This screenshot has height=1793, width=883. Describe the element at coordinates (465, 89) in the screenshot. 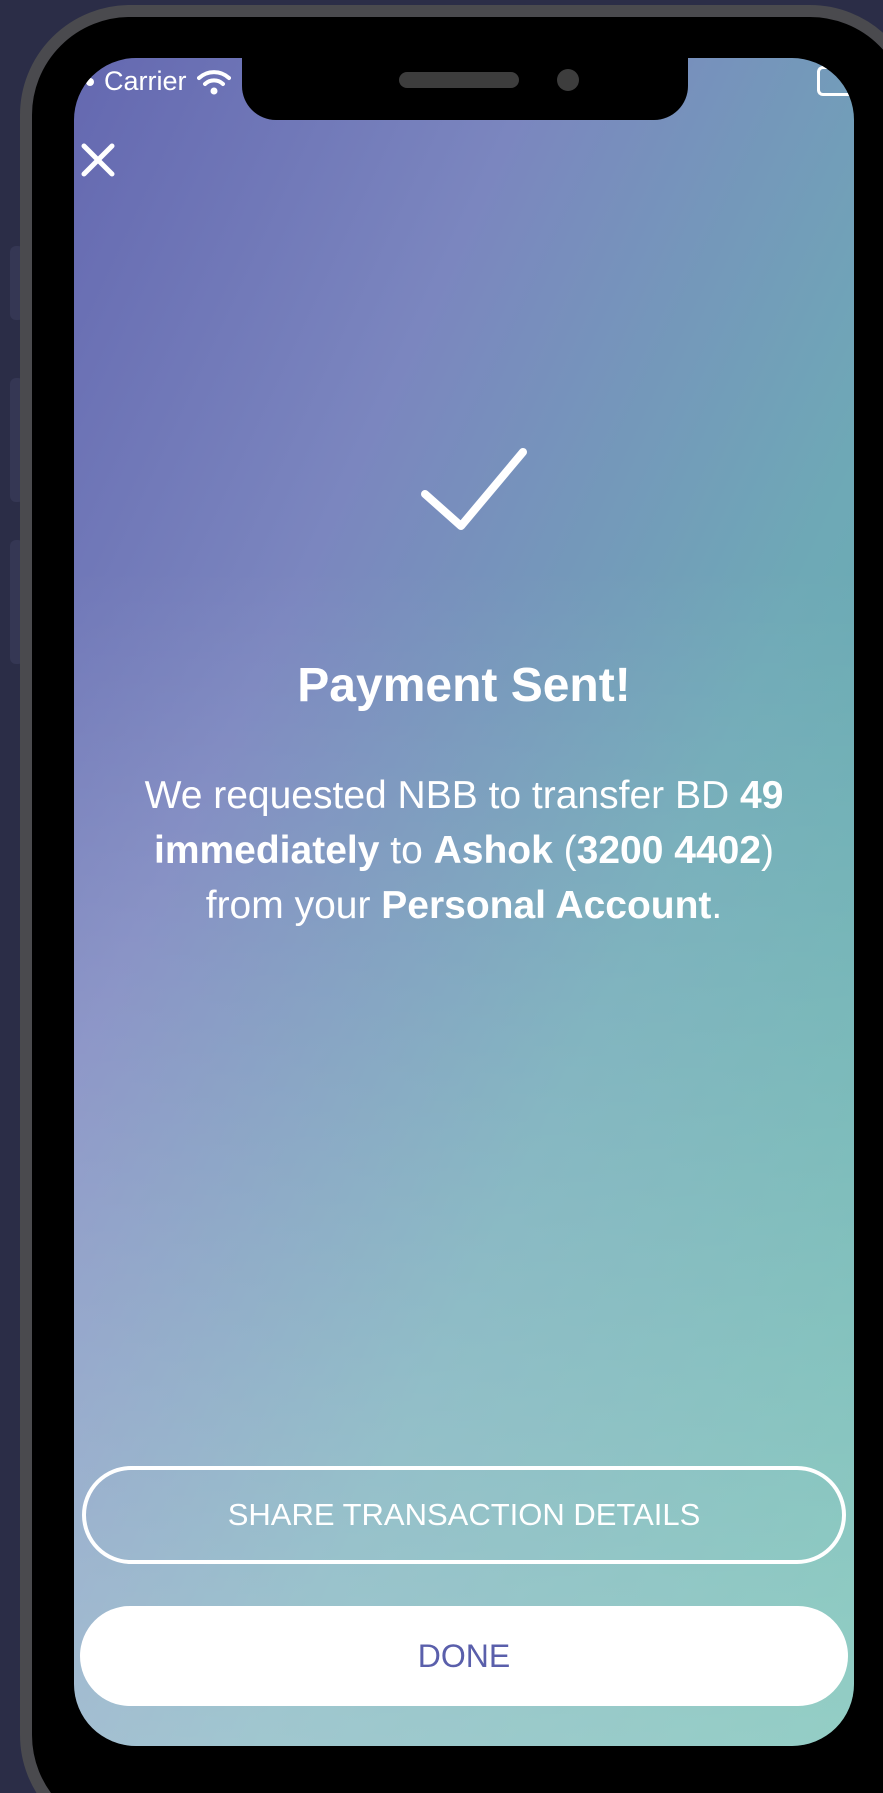

I see `device-notch` at that location.